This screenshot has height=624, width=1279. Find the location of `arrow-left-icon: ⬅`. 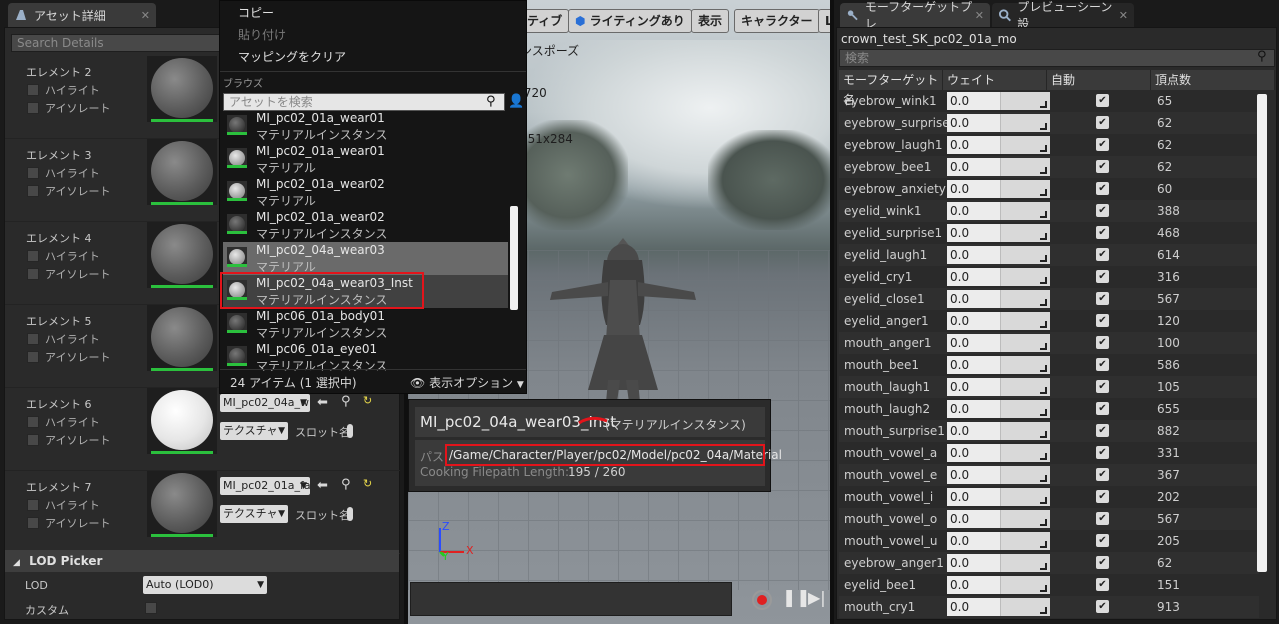

arrow-left-icon: ⬅ is located at coordinates (322, 485).